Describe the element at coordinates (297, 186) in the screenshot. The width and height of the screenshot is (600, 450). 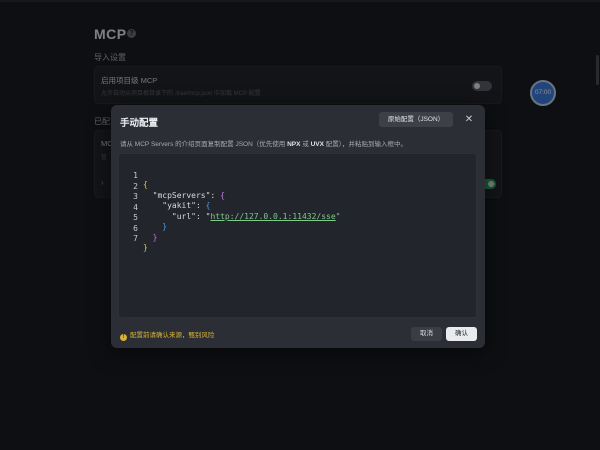
I see `code-line: 2 "mcpServers": {` at that location.